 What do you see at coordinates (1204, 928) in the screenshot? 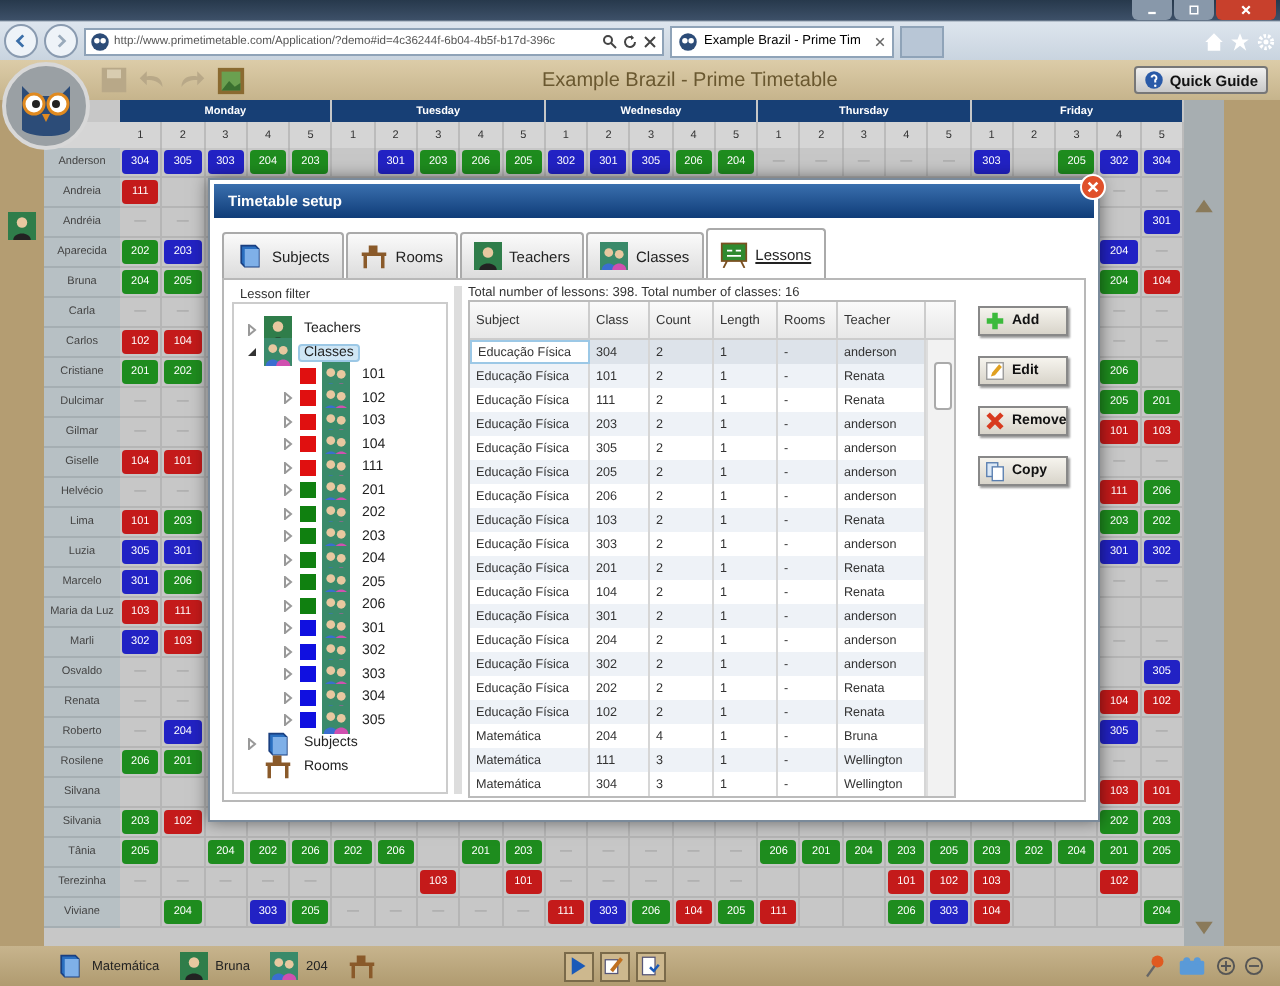
I see `scroll-down-icon` at bounding box center [1204, 928].